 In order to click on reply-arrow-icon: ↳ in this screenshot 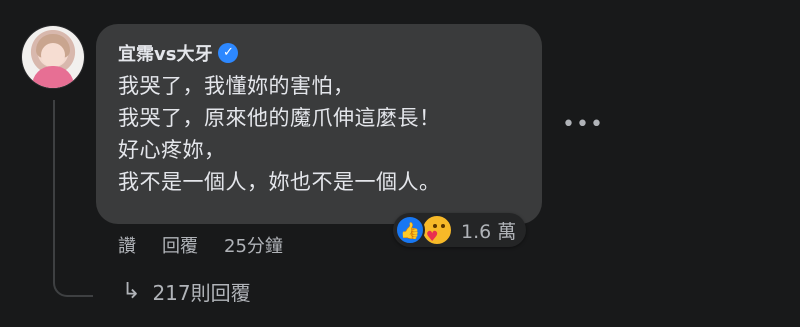, I will do `click(131, 291)`.